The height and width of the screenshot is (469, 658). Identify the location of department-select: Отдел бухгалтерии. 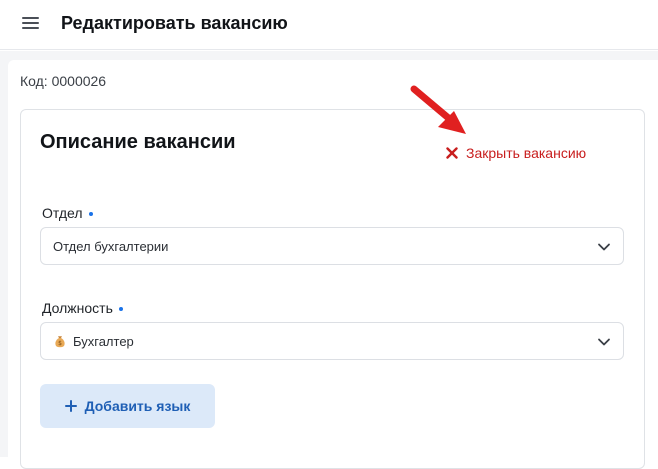
(332, 246).